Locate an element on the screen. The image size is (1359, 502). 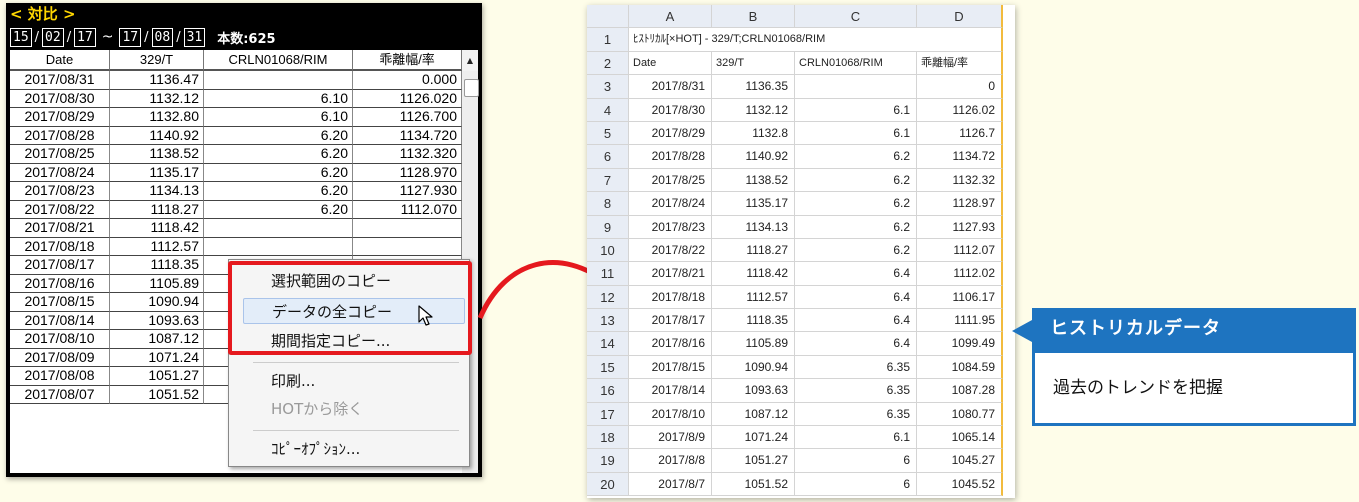
sheet-cell: 1071.24 is located at coordinates (753, 438).